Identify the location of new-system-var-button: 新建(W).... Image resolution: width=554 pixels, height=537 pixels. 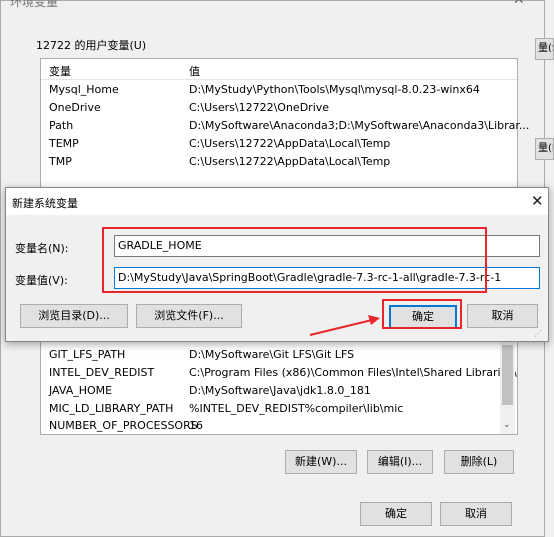
(321, 462).